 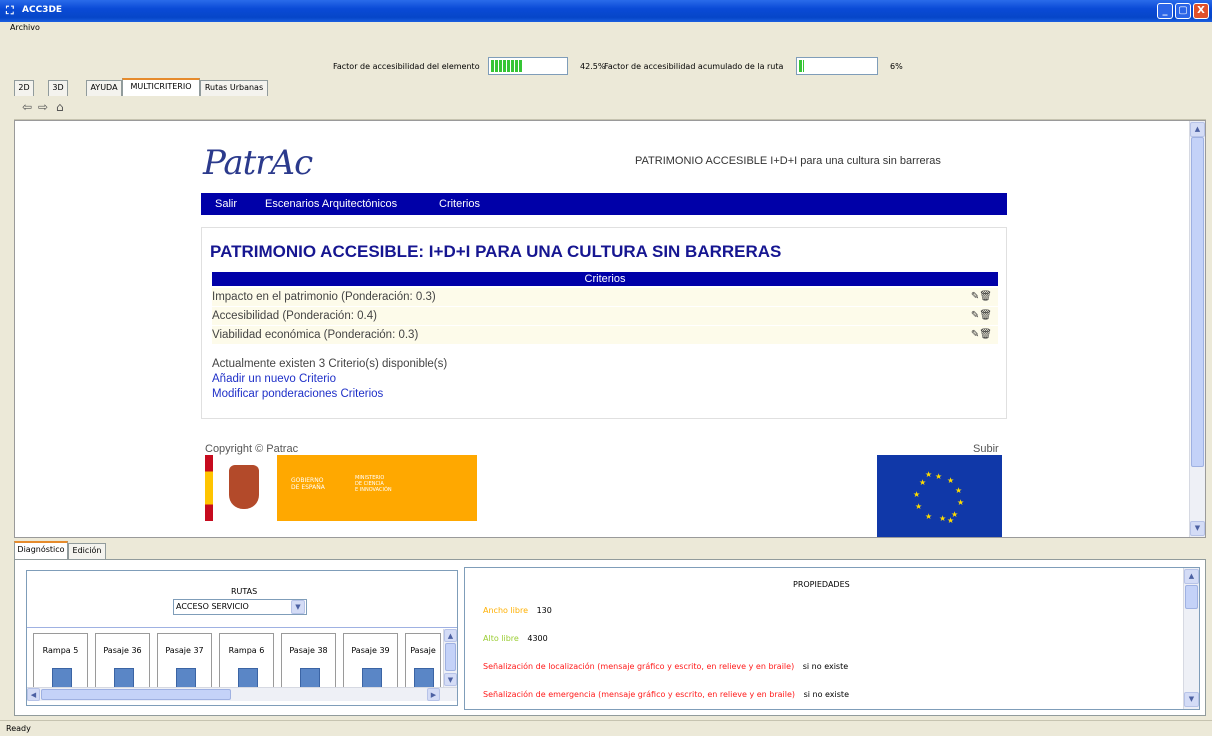 I want to click on element-factor-label: Factor de accesibilidad del elemento, so click(x=406, y=66).